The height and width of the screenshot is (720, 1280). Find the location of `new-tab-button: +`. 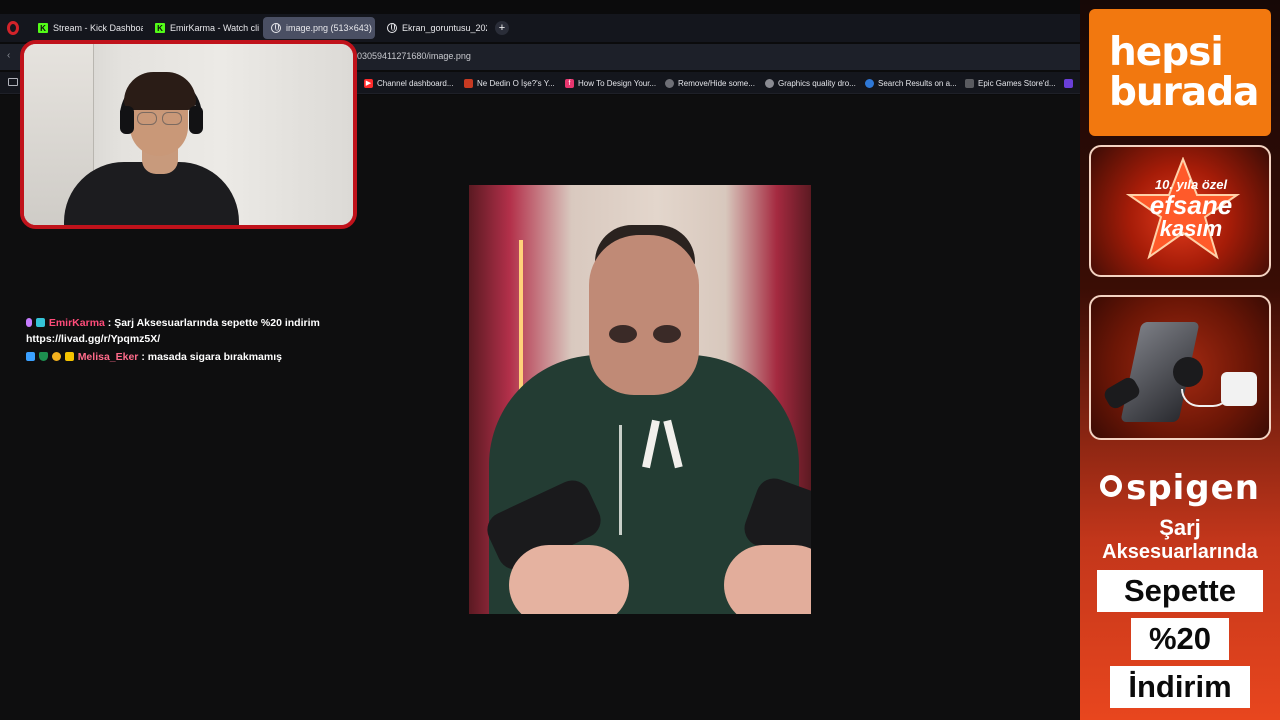

new-tab-button: + is located at coordinates (502, 28).